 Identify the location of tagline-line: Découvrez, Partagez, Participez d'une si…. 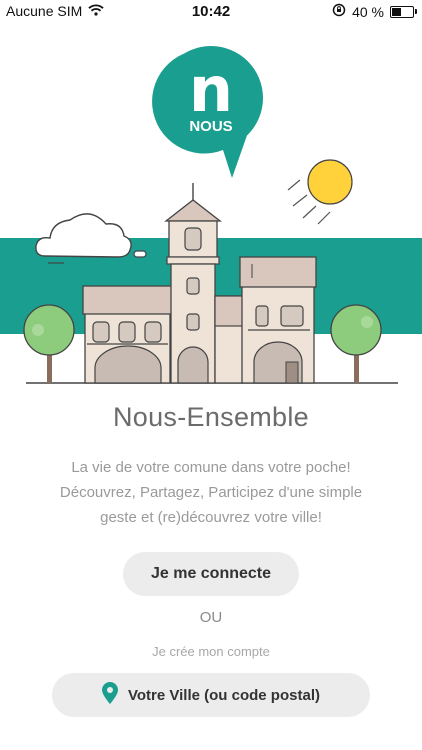
(211, 492).